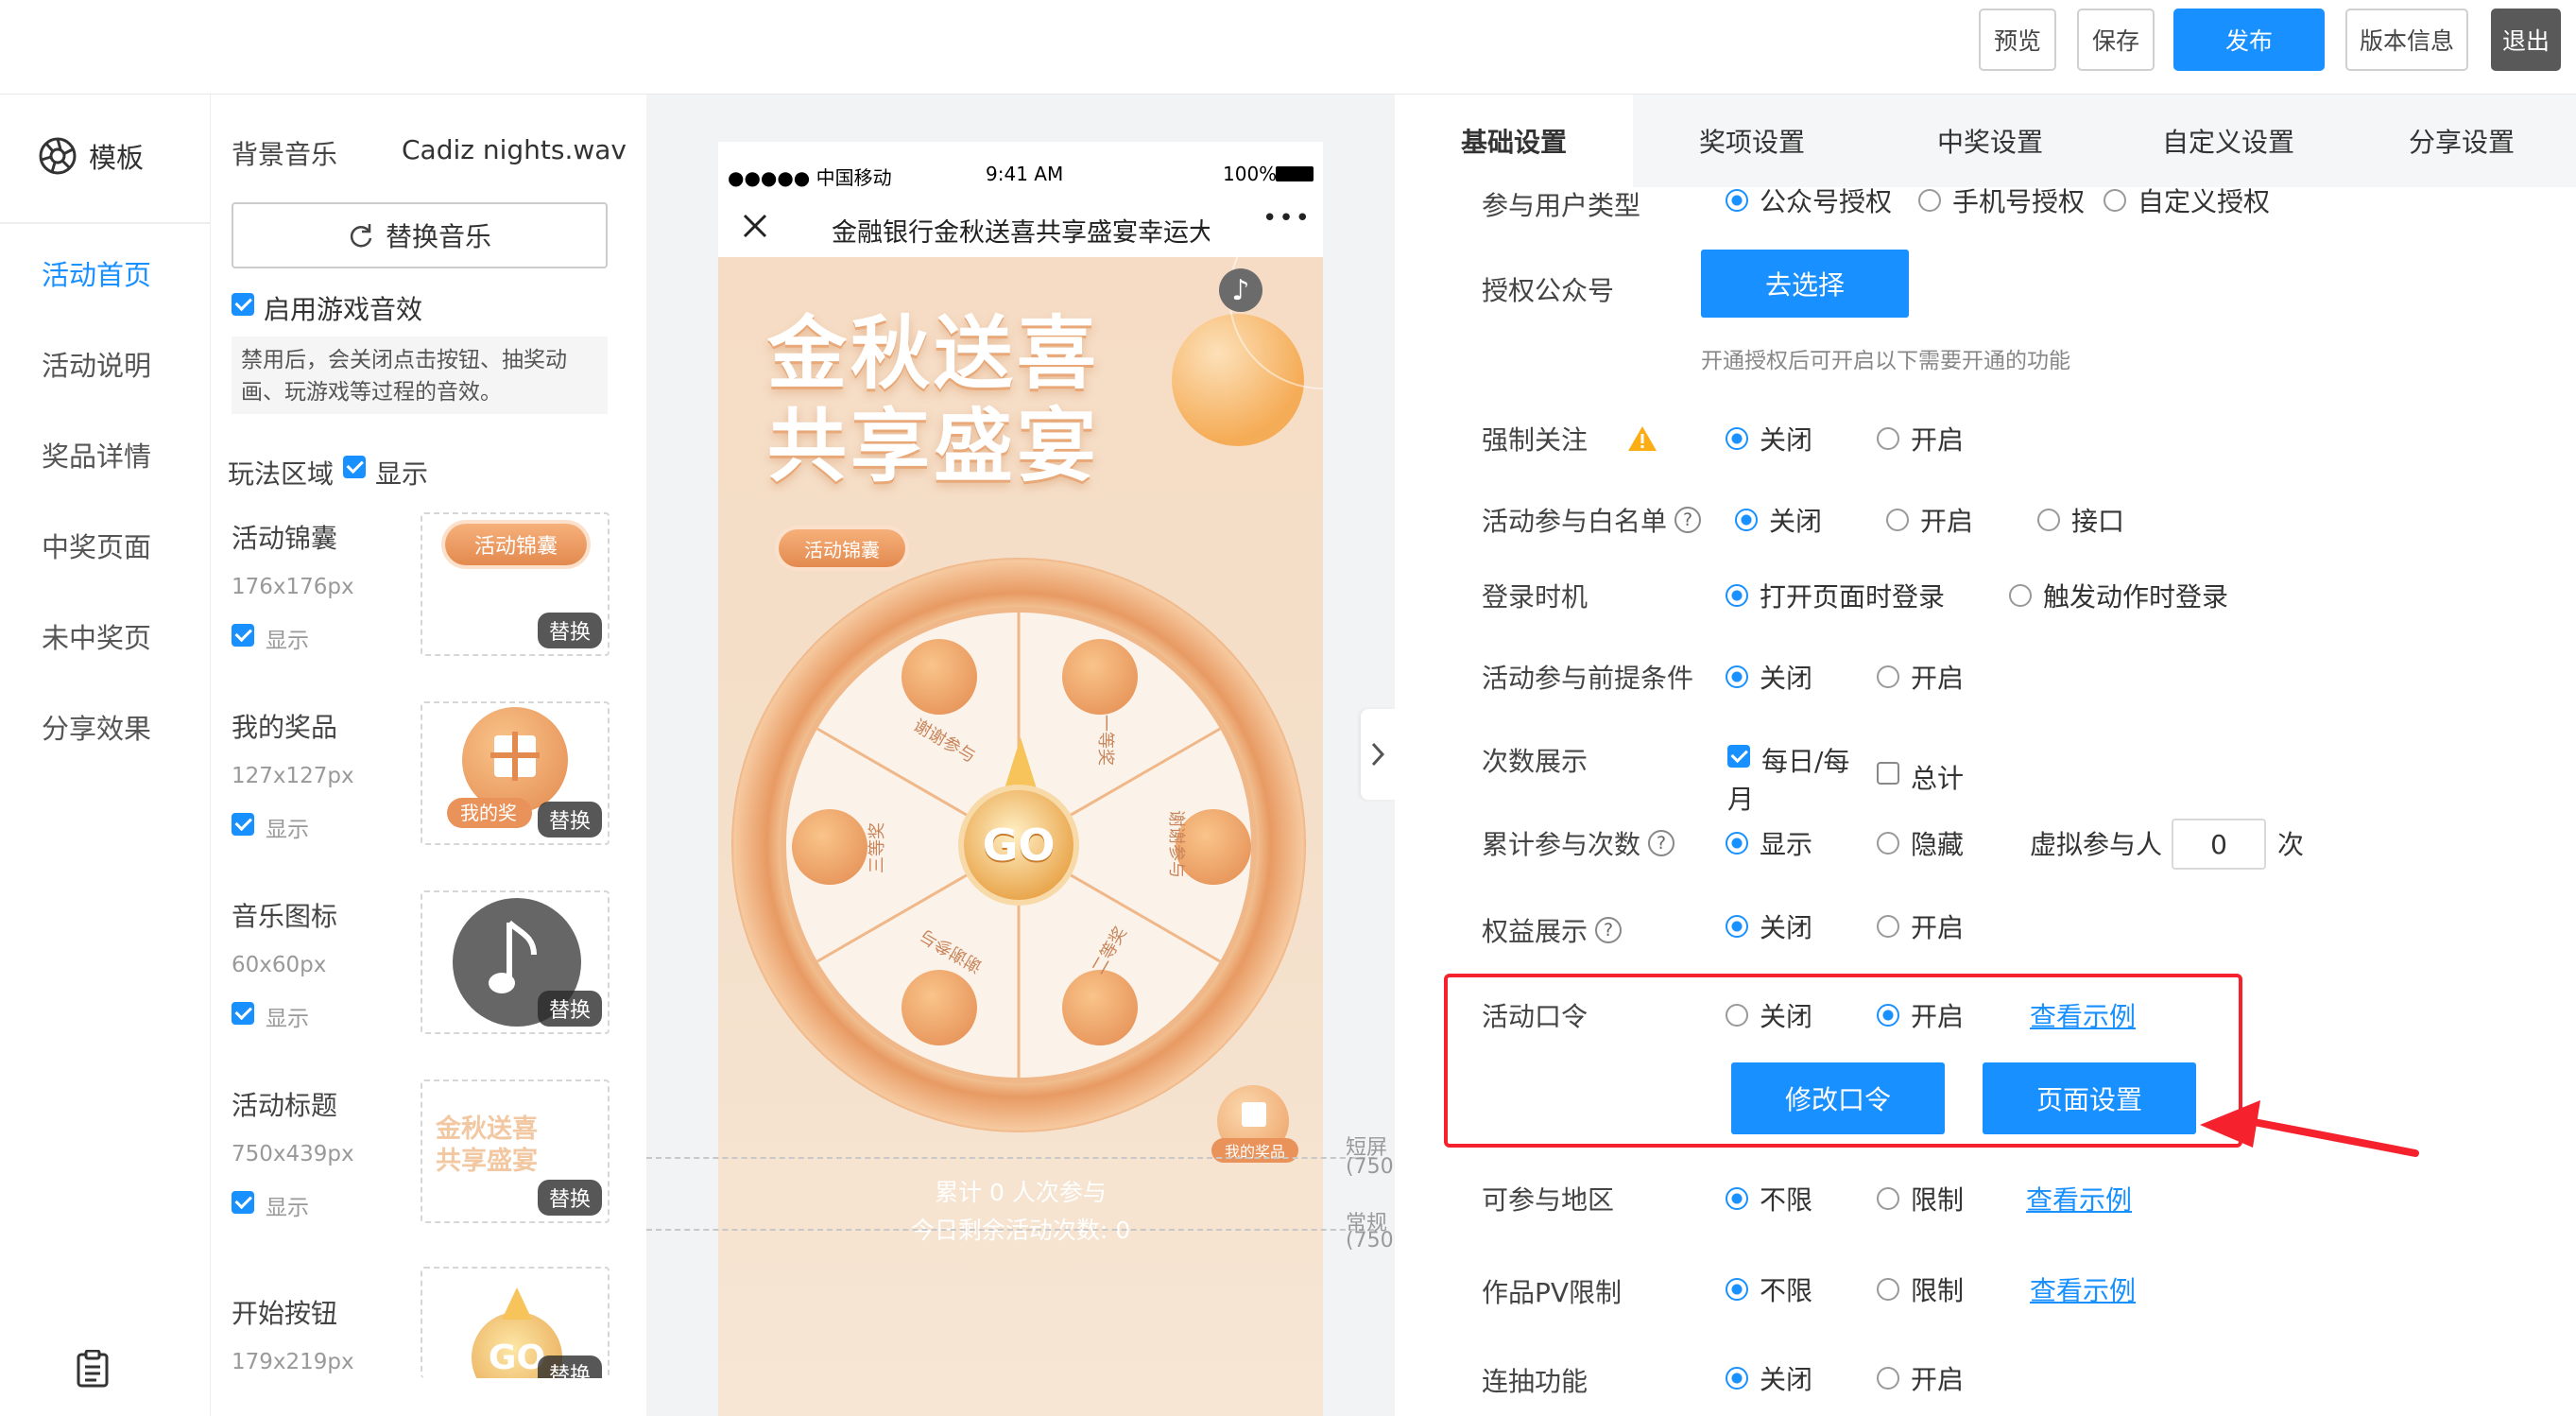 The height and width of the screenshot is (1416, 2576). I want to click on user-type-official: 公众号授权, so click(1809, 200).